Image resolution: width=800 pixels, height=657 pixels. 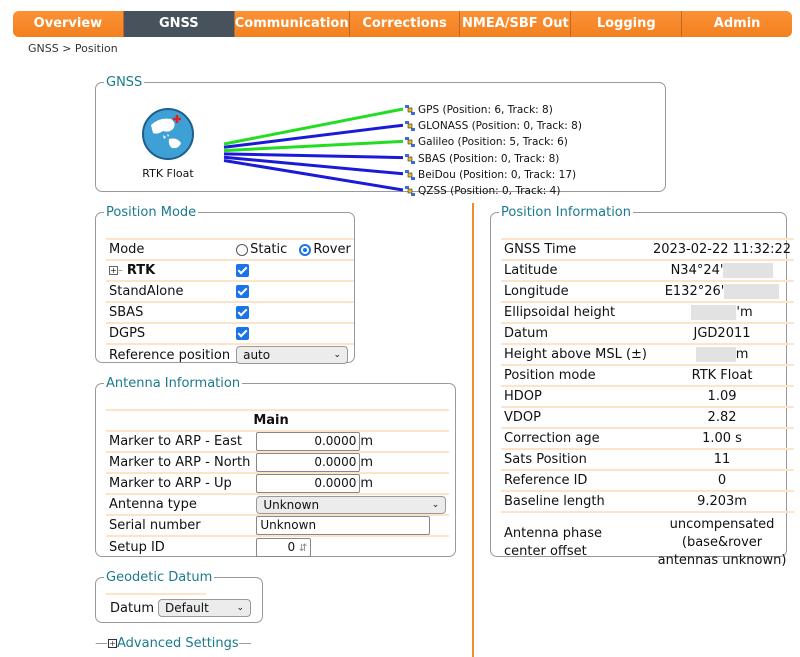 I want to click on reference-id-value: 0, so click(x=722, y=481).